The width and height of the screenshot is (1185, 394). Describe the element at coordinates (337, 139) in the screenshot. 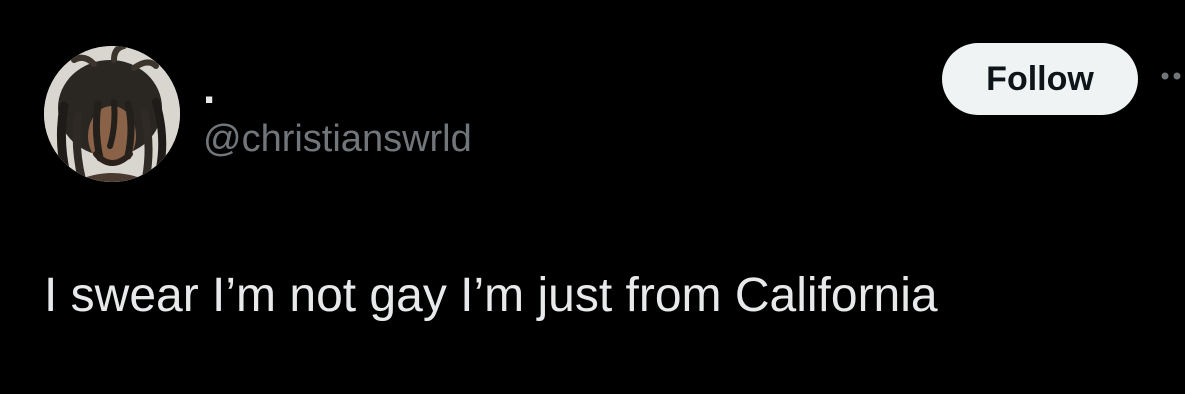

I see `author-handle: @christianswrld` at that location.